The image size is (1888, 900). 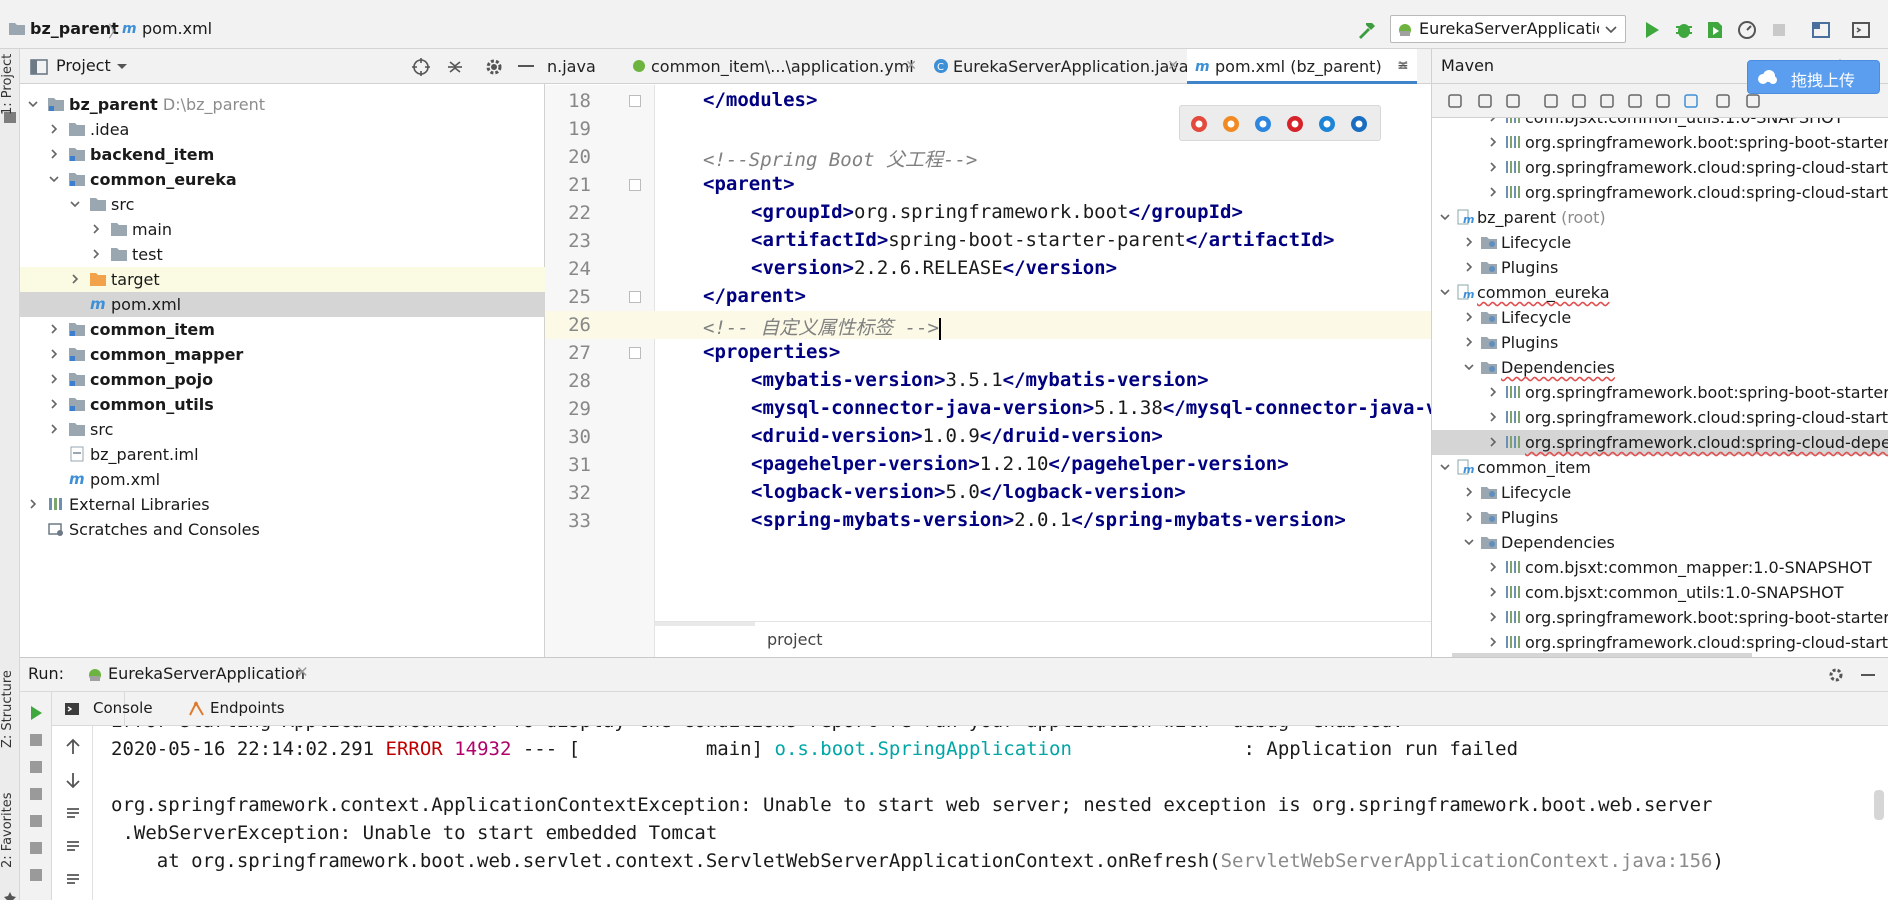 What do you see at coordinates (494, 67) in the screenshot?
I see `gear-icon` at bounding box center [494, 67].